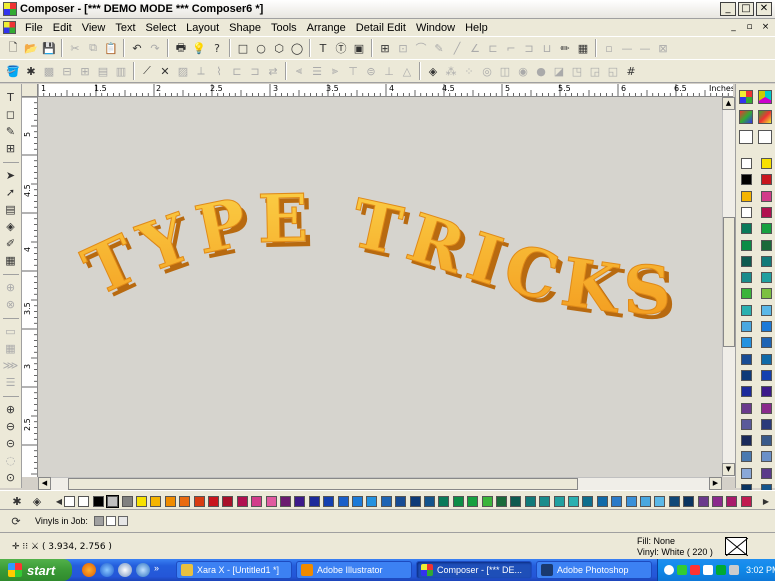  Describe the element at coordinates (165, 71) in the screenshot. I see `delete-node-icon: ✕` at that location.